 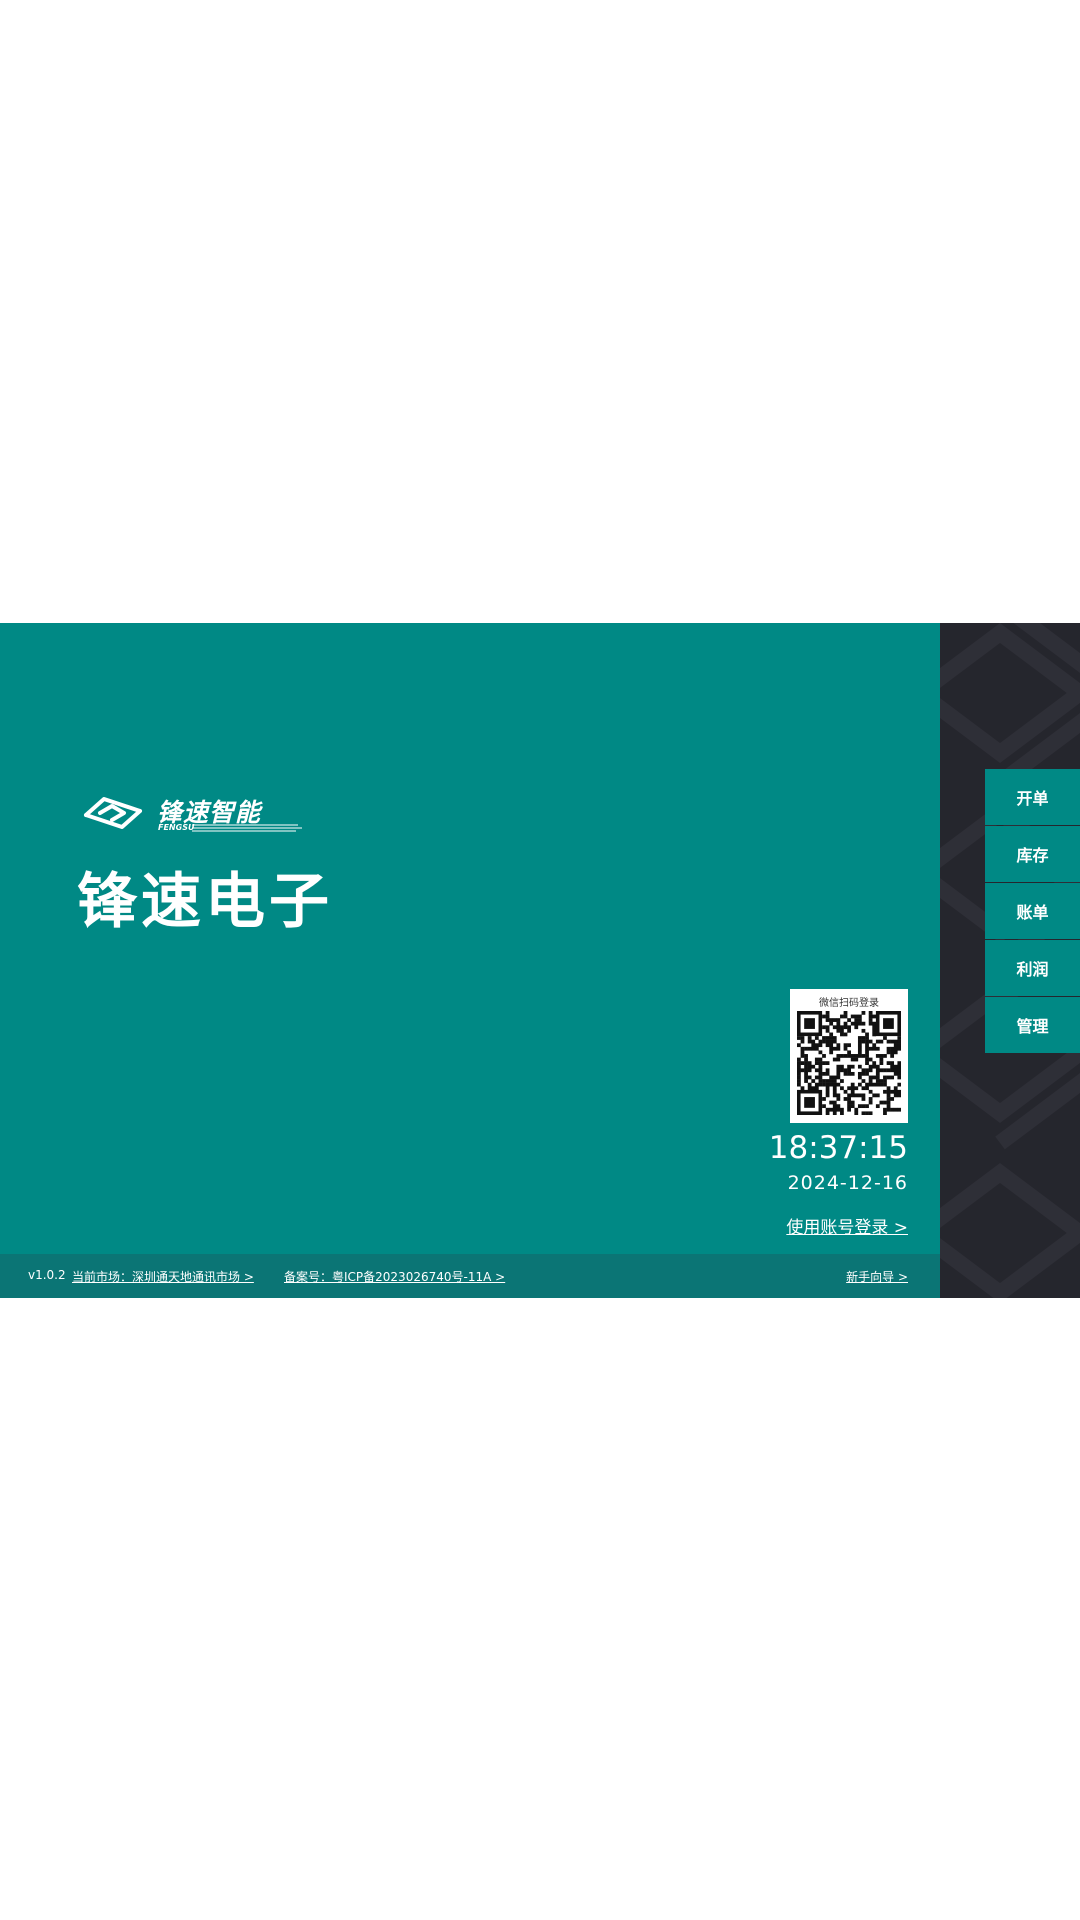 I want to click on menu-item-order: 开单, so click(x=1032, y=797).